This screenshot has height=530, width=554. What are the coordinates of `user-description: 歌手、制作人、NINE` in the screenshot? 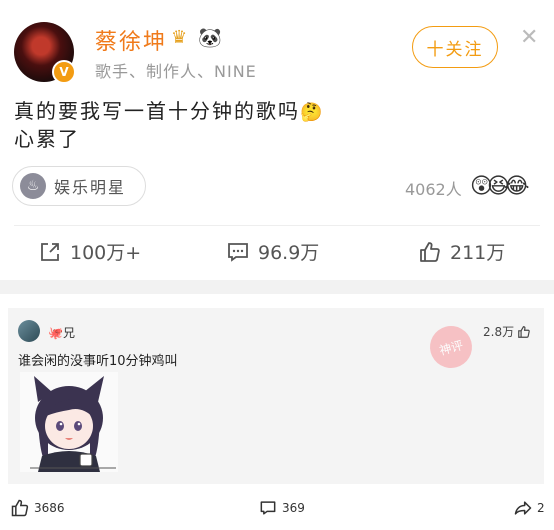 It's located at (176, 71).